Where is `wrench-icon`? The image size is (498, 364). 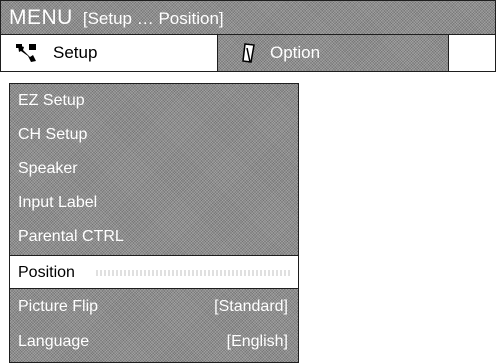
wrench-icon is located at coordinates (26, 53).